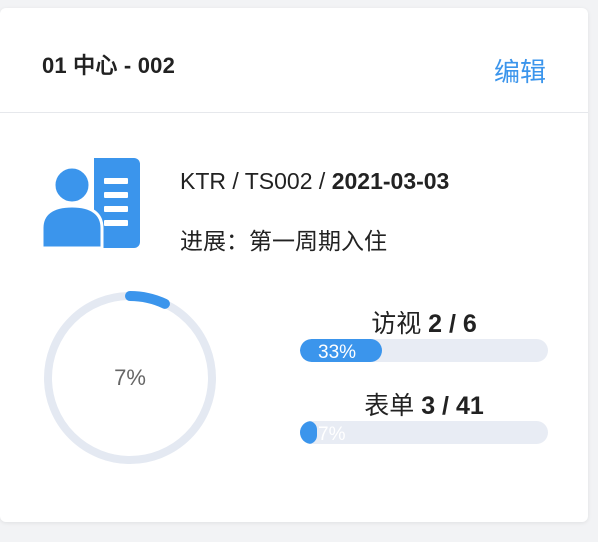 The width and height of the screenshot is (598, 542). Describe the element at coordinates (256, 181) in the screenshot. I see `subject-id: KTR / TS002 /` at that location.